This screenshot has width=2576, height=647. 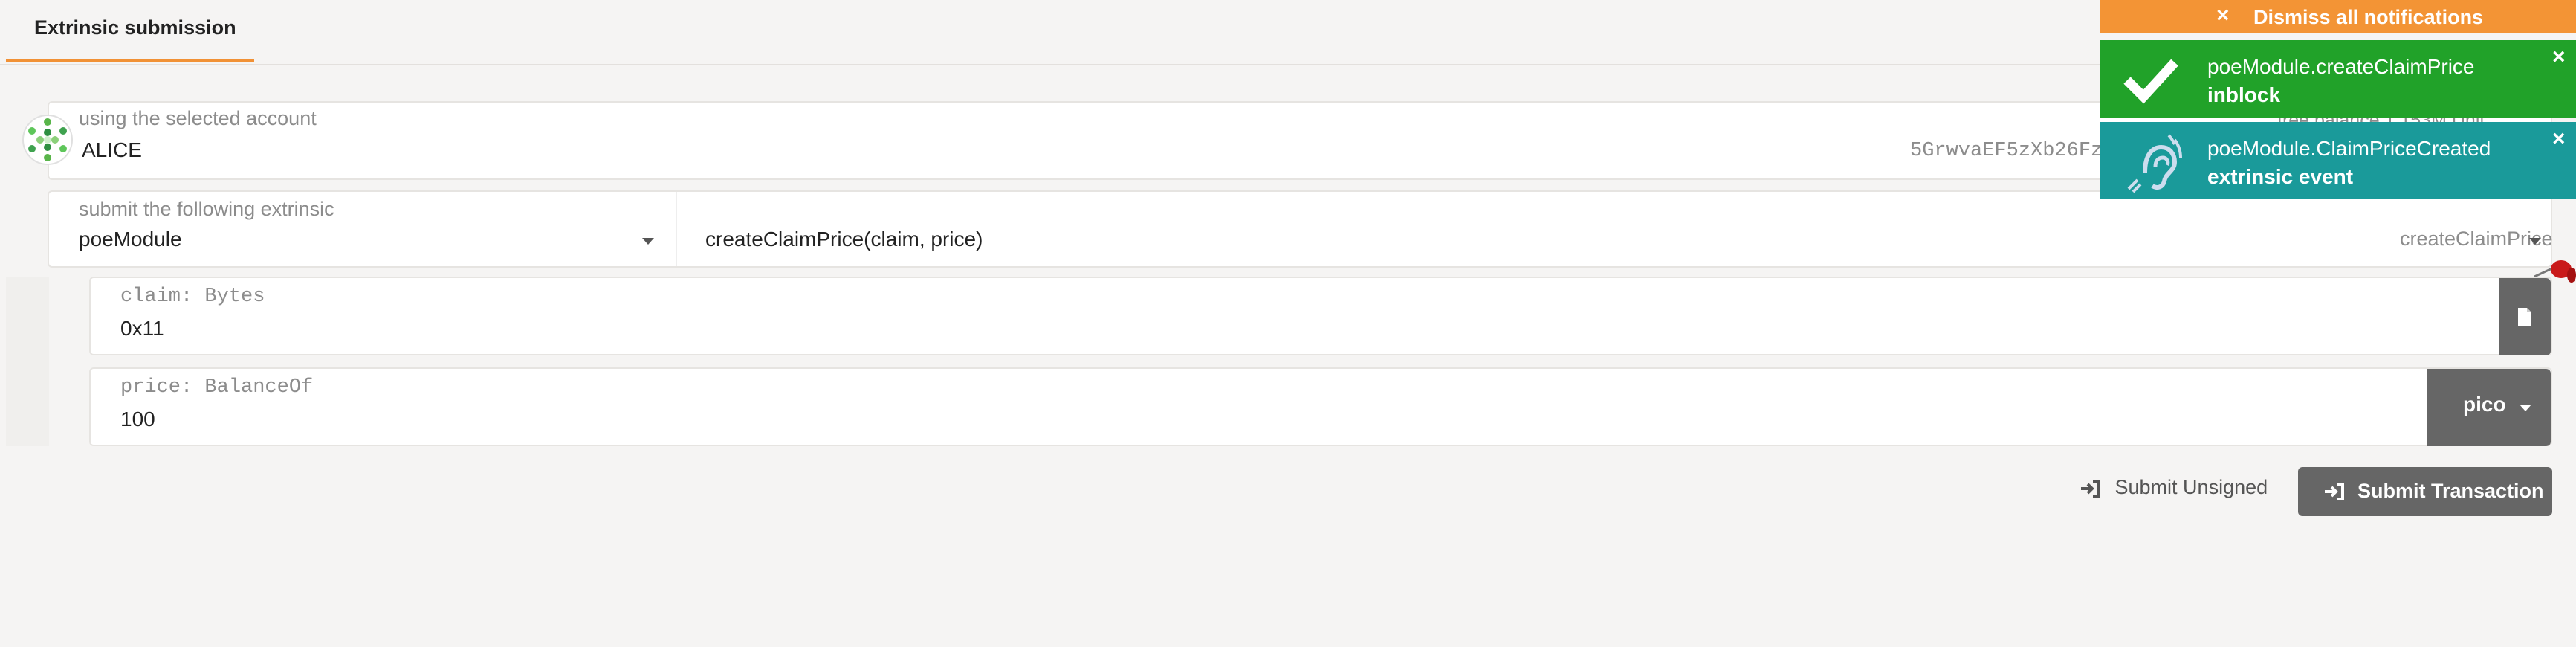 I want to click on file-upload-button, so click(x=2525, y=316).